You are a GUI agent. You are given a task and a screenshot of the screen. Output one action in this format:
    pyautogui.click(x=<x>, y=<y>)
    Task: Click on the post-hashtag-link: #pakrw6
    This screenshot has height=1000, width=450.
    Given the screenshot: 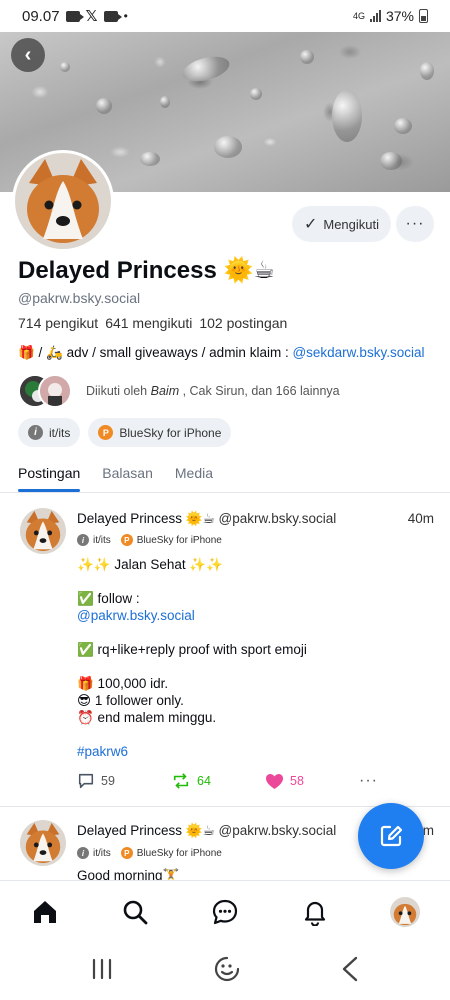 What is the action you would take?
    pyautogui.click(x=252, y=751)
    